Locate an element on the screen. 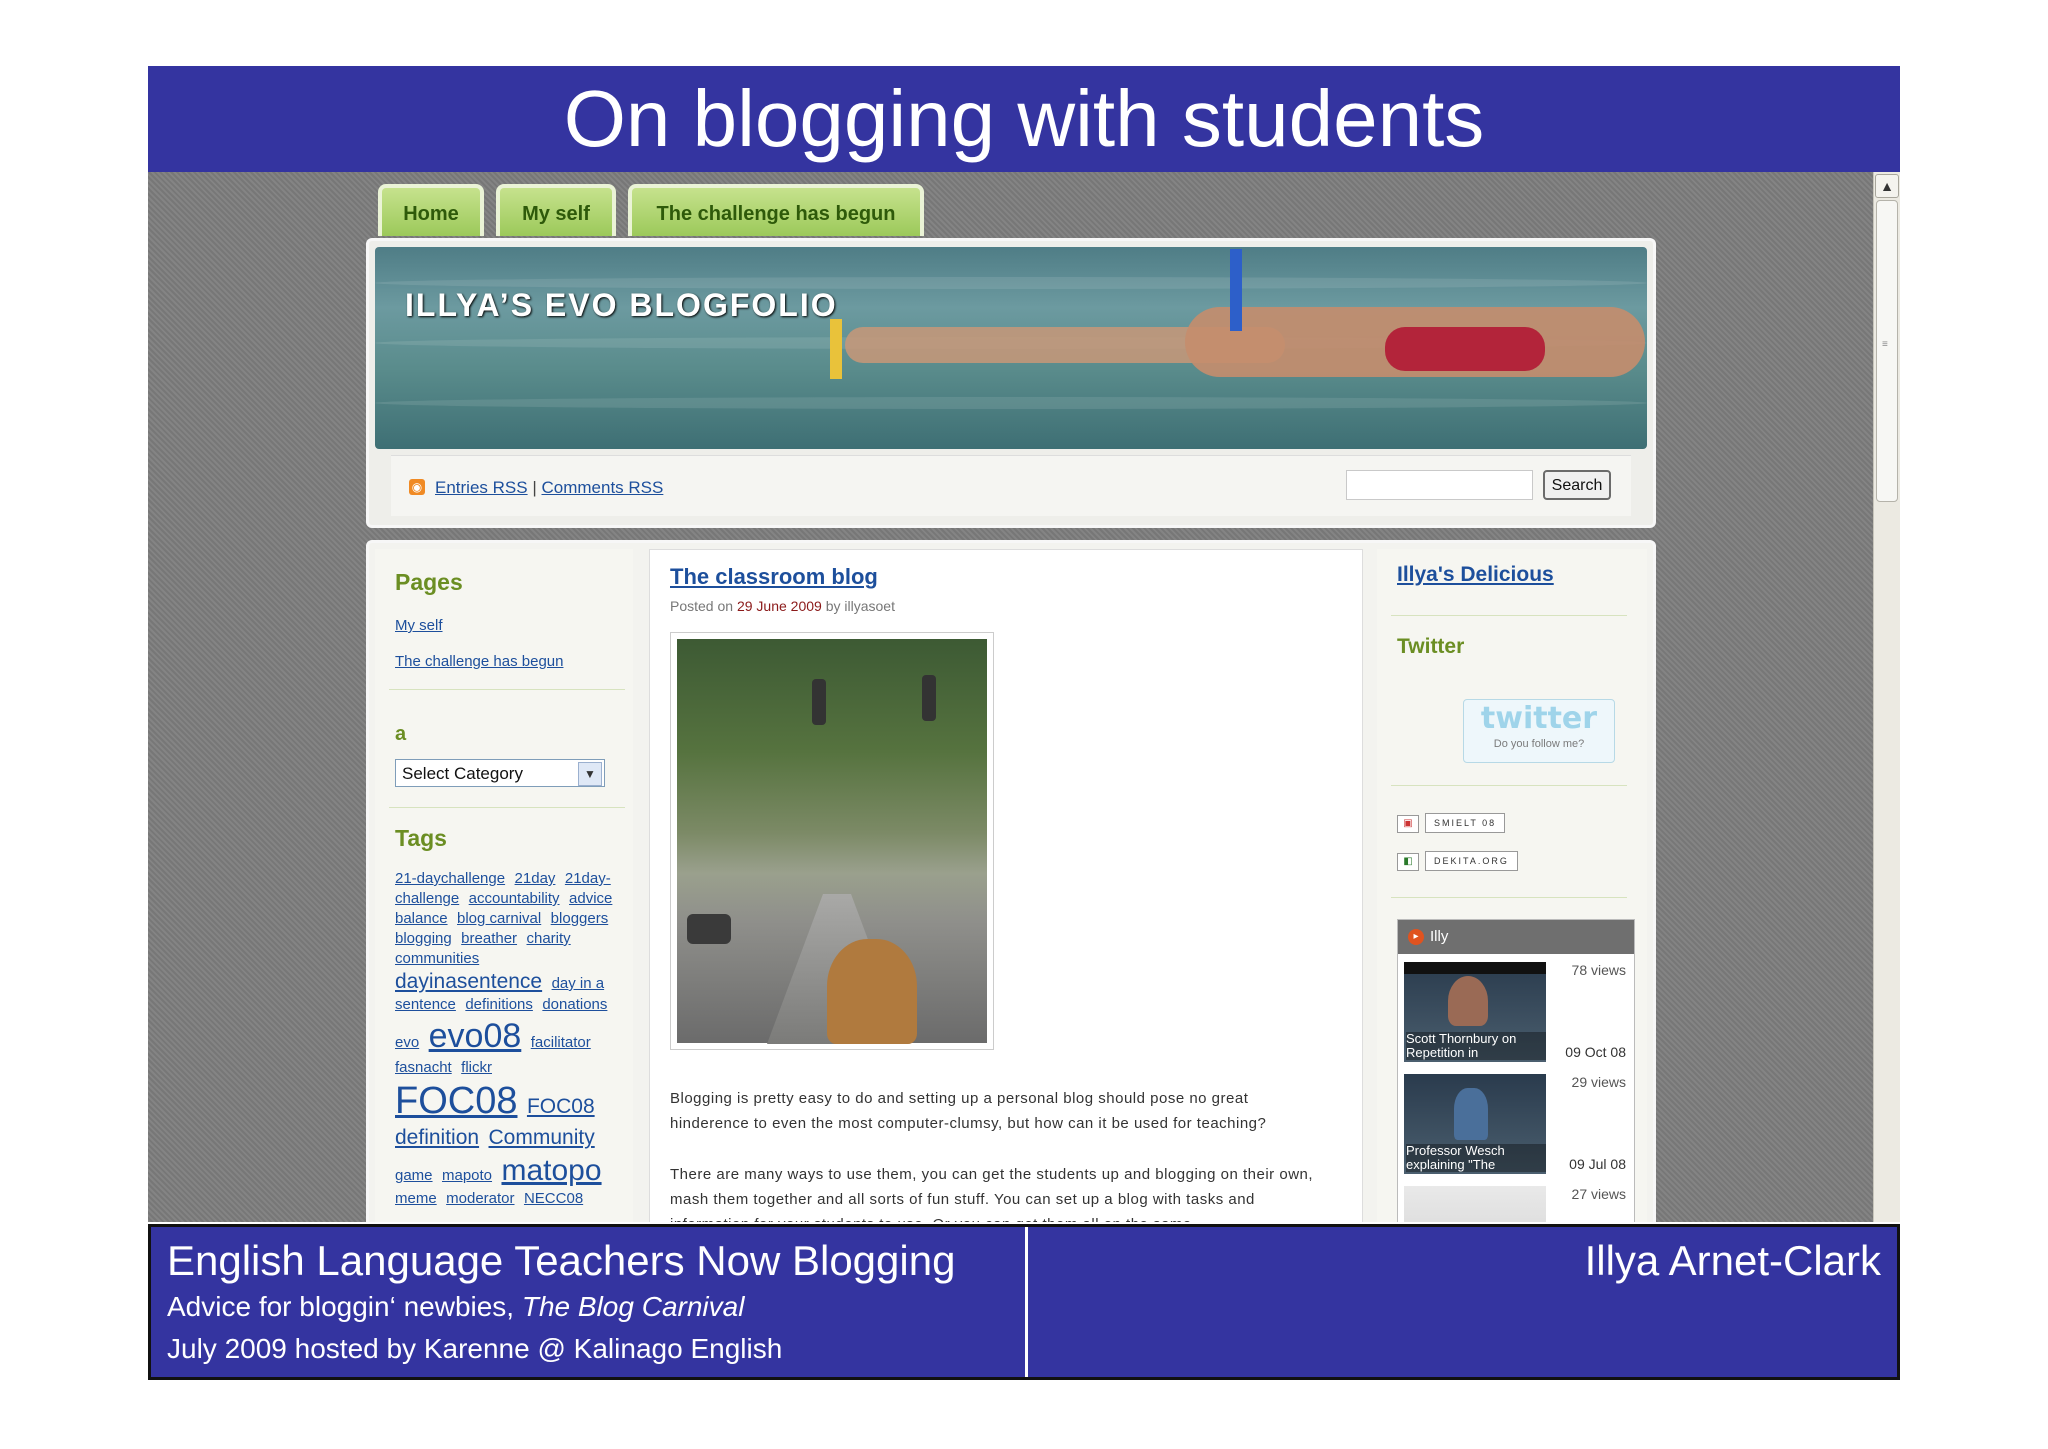 This screenshot has height=1449, width=2048. tag-link: 21day is located at coordinates (535, 878).